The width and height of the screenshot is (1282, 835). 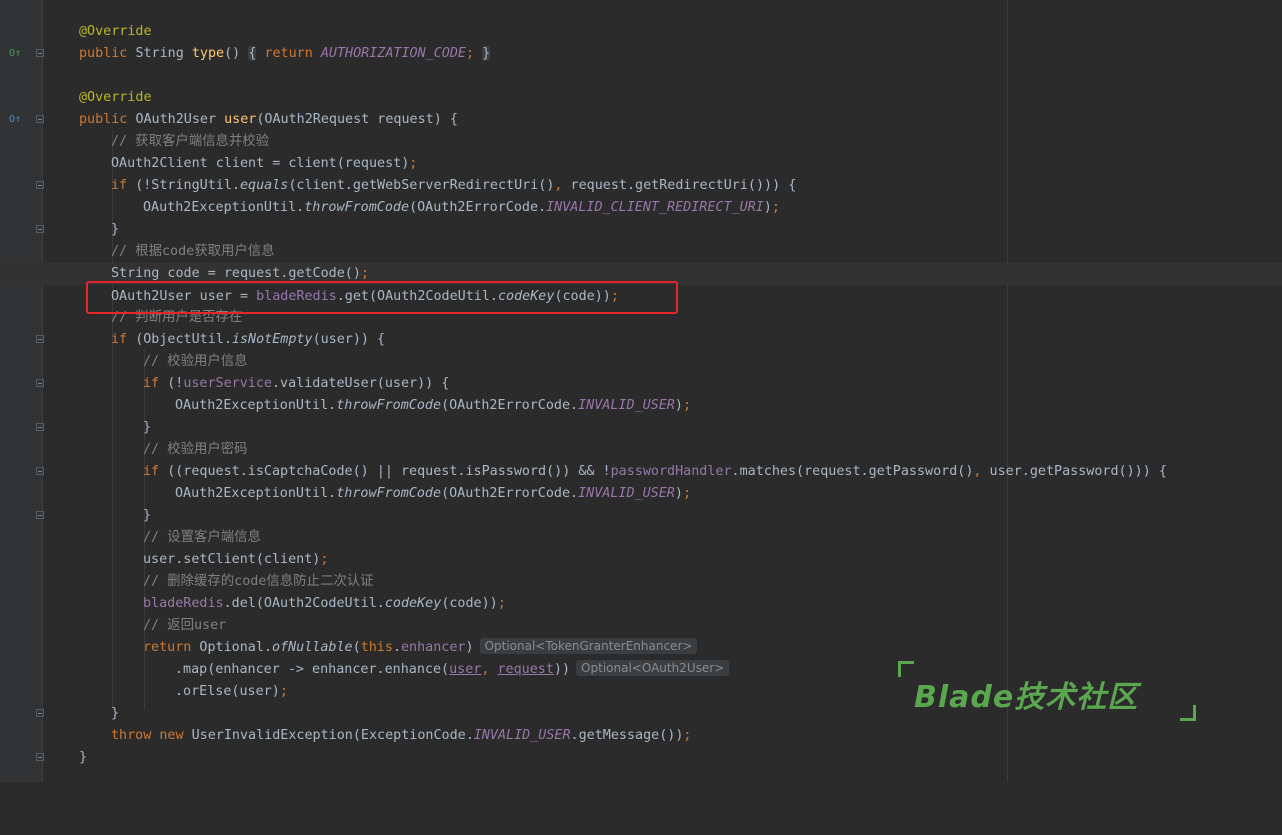 What do you see at coordinates (641, 626) in the screenshot?
I see `code-line: // 返回user` at bounding box center [641, 626].